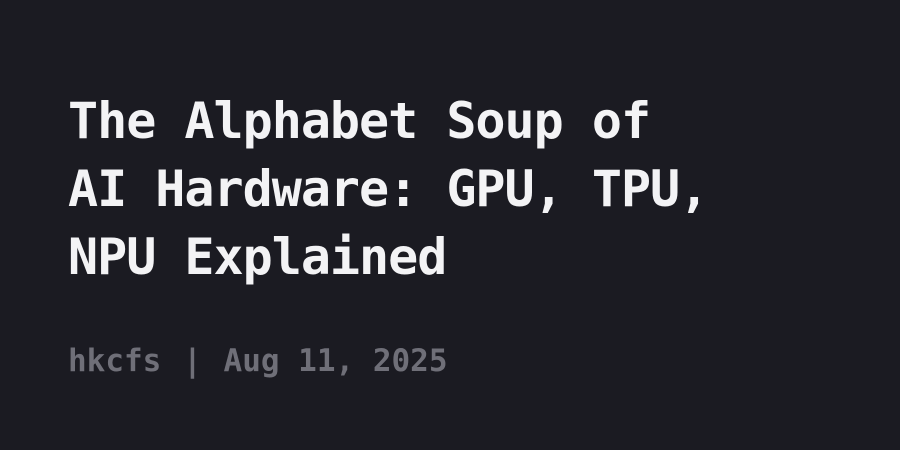 This screenshot has height=450, width=900. What do you see at coordinates (257, 257) in the screenshot?
I see `post-title-line: NPU Explained` at bounding box center [257, 257].